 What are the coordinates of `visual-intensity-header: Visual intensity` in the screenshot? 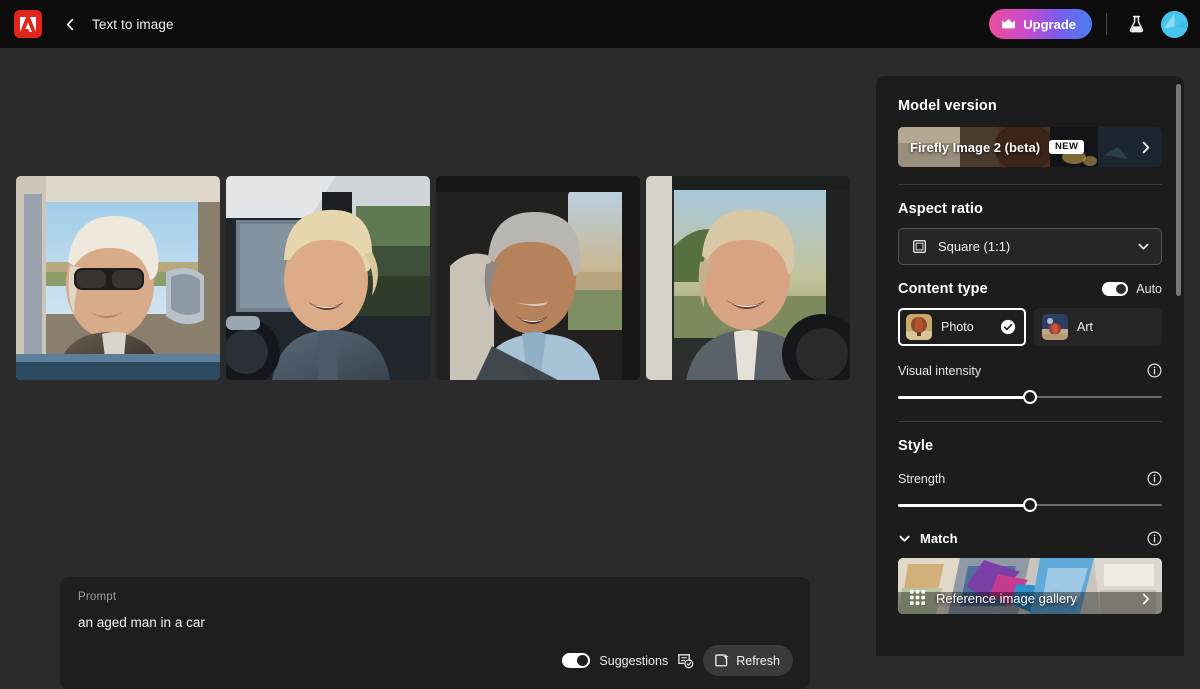 It's located at (1030, 370).